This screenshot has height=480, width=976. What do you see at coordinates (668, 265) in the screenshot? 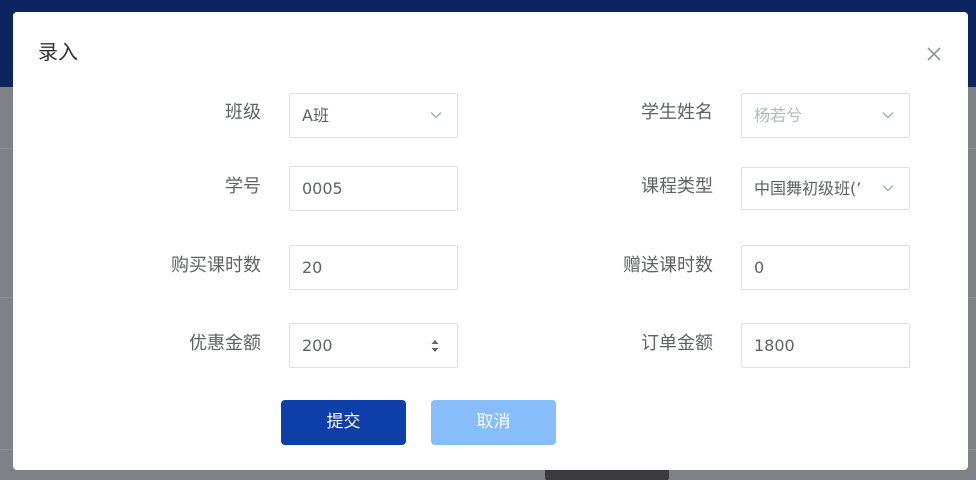
I see `gift-hours-label: 赠送课时数` at bounding box center [668, 265].